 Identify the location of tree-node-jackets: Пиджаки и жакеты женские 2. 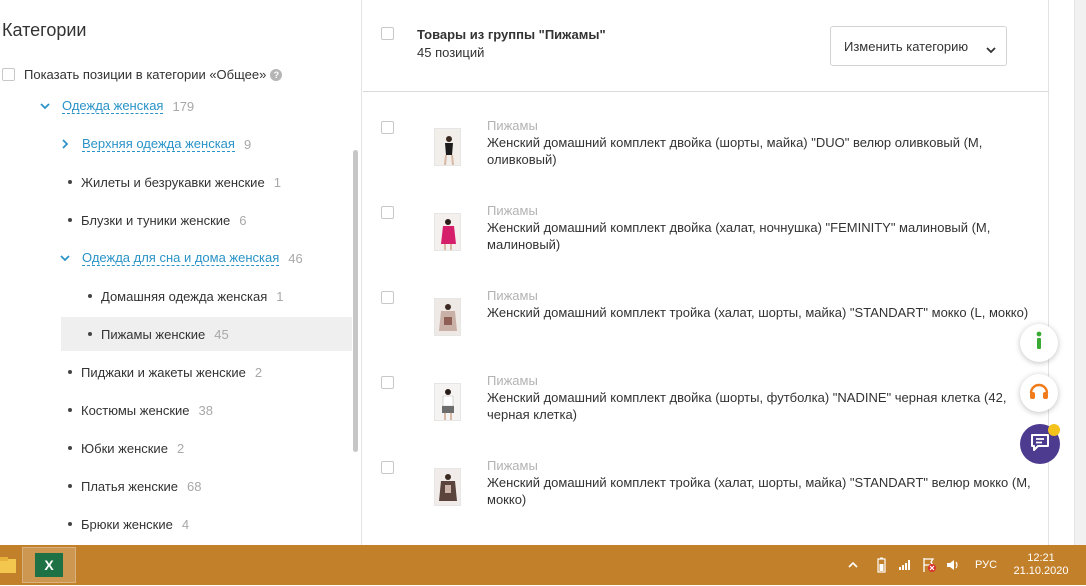
(165, 372).